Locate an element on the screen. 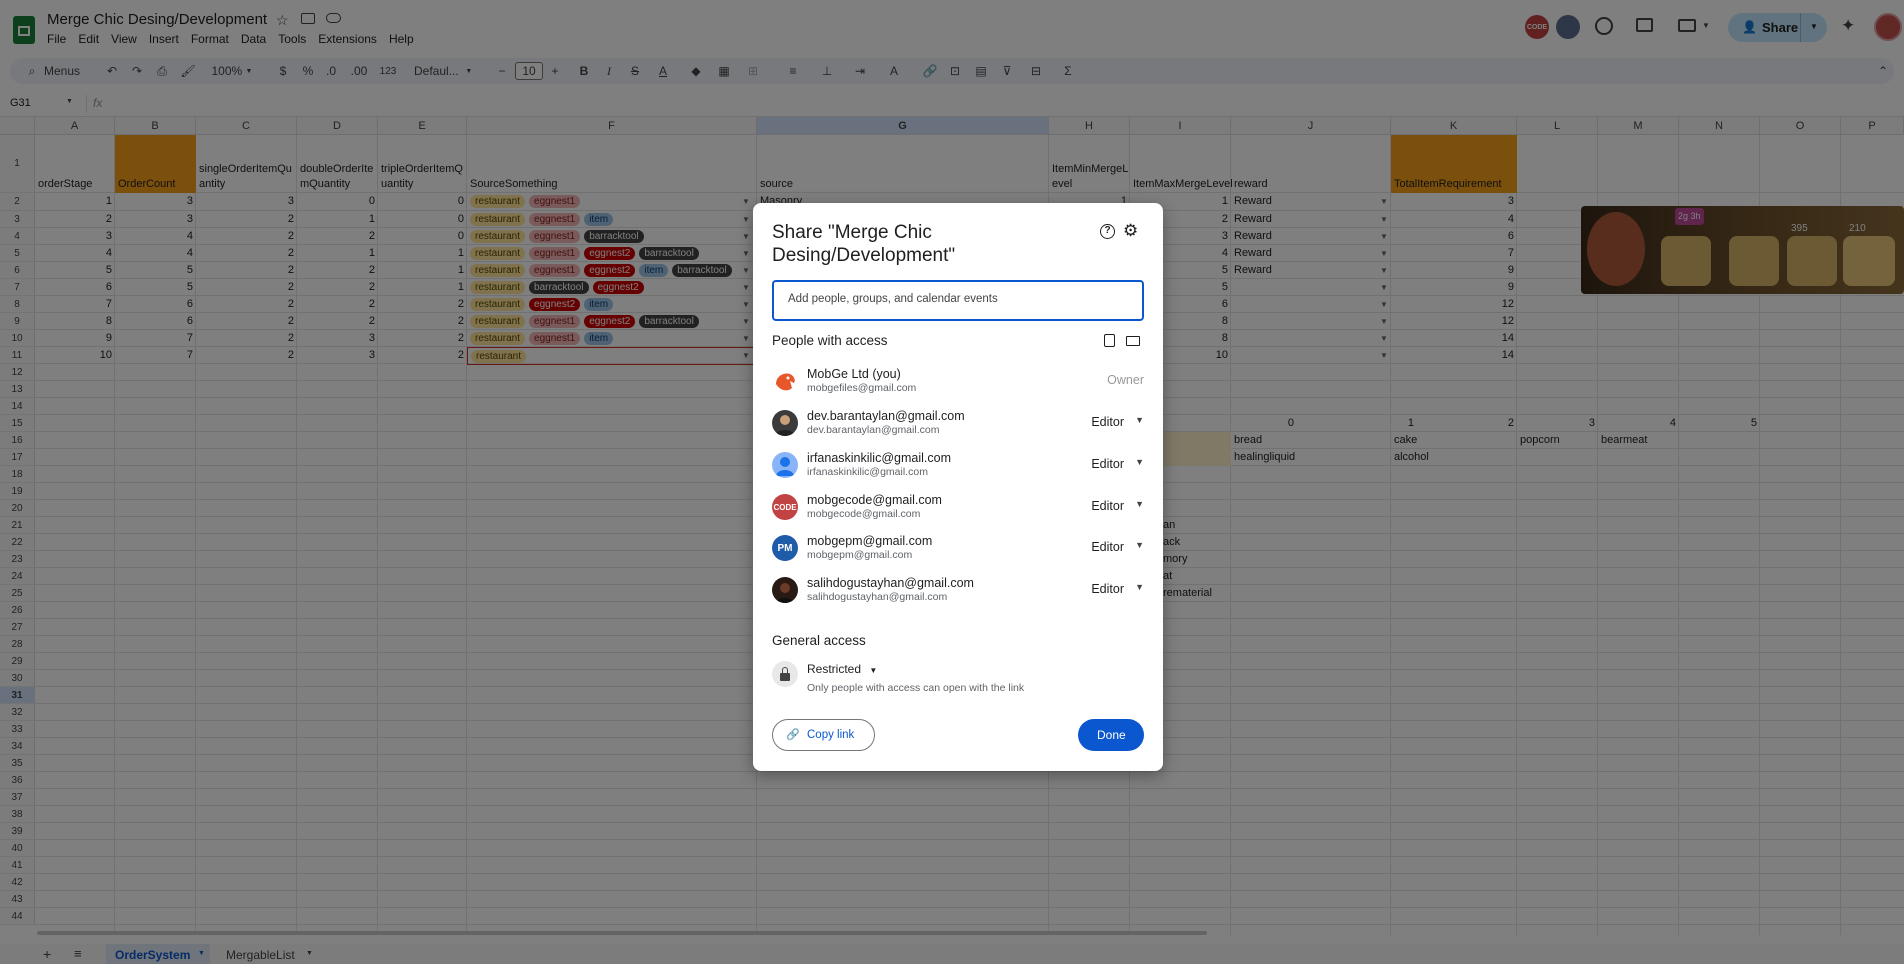 The height and width of the screenshot is (964, 1904). done-button: Done is located at coordinates (1111, 735).